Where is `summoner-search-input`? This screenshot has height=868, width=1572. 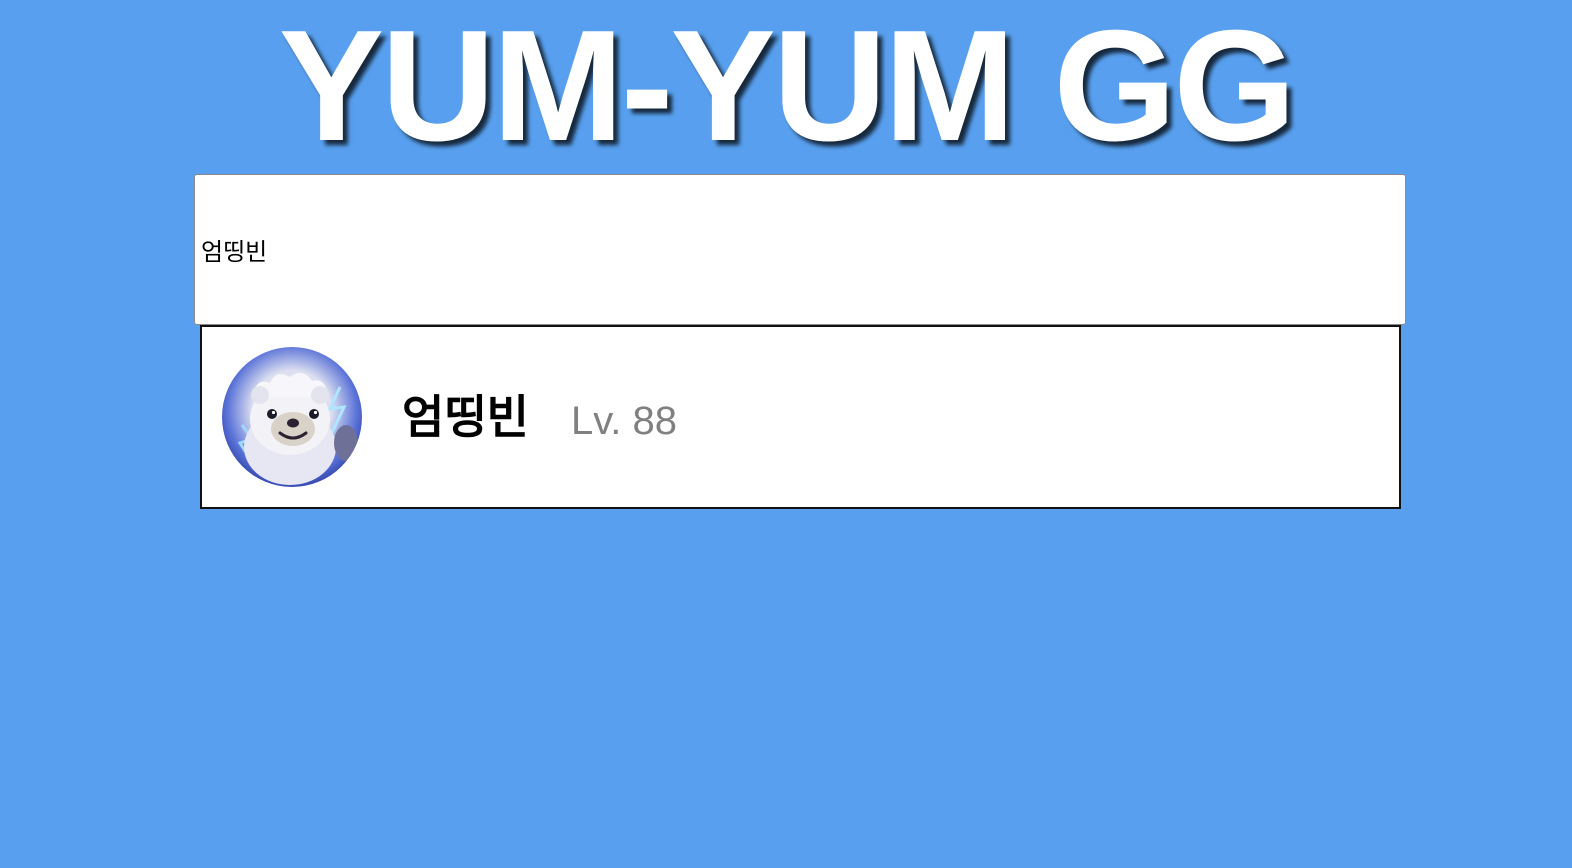
summoner-search-input is located at coordinates (800, 249).